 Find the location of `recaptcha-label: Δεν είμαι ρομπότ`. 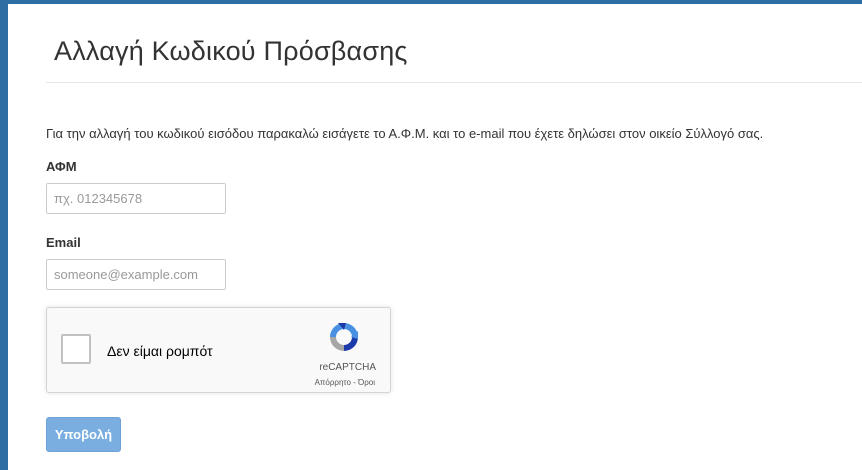

recaptcha-label: Δεν είμαι ρομπότ is located at coordinates (160, 351).